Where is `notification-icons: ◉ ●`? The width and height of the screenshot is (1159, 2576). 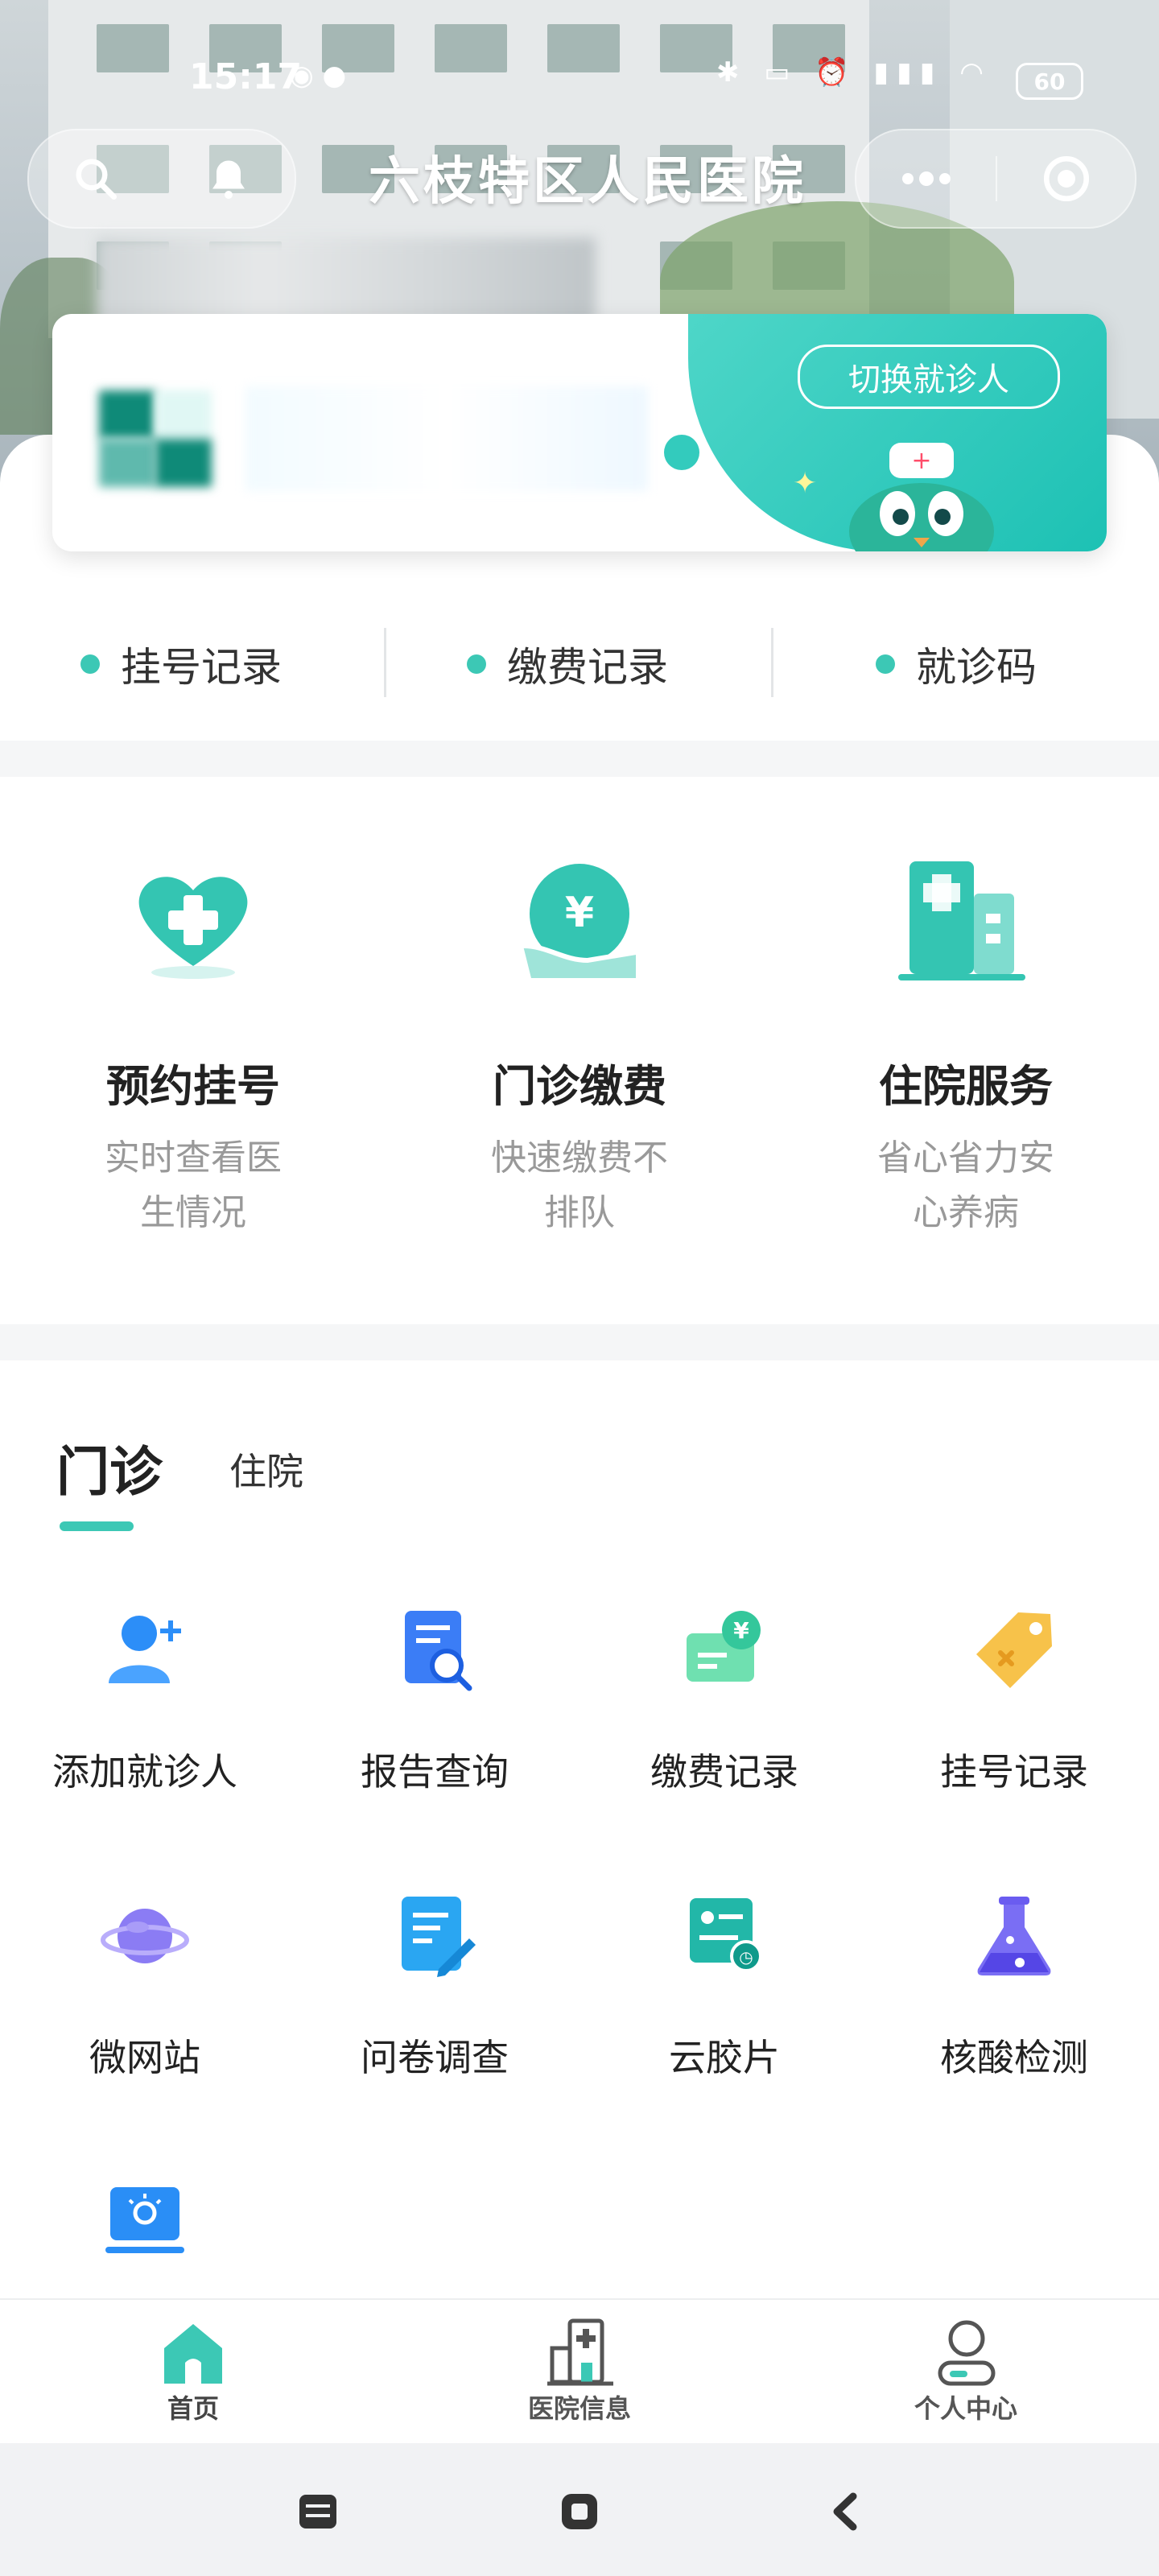
notification-icons: ◉ ● is located at coordinates (318, 76).